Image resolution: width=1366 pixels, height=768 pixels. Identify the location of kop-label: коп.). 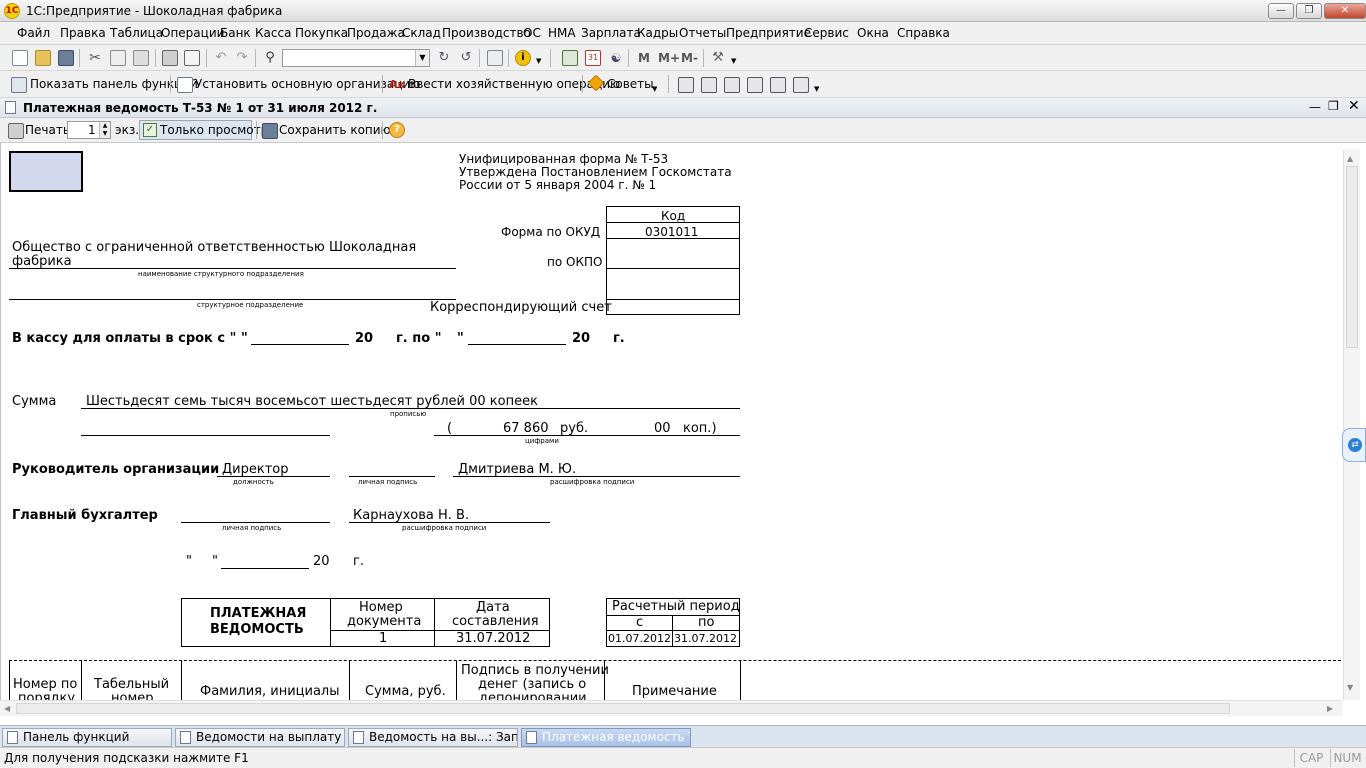
(700, 428).